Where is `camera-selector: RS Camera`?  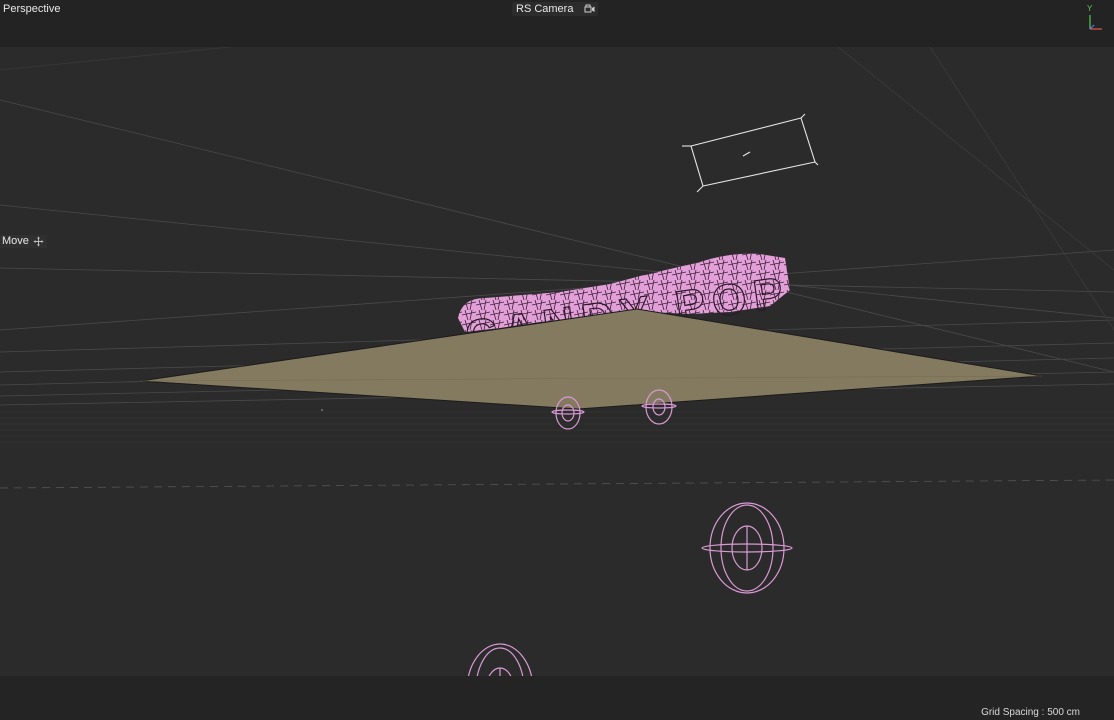
camera-selector: RS Camera is located at coordinates (555, 9).